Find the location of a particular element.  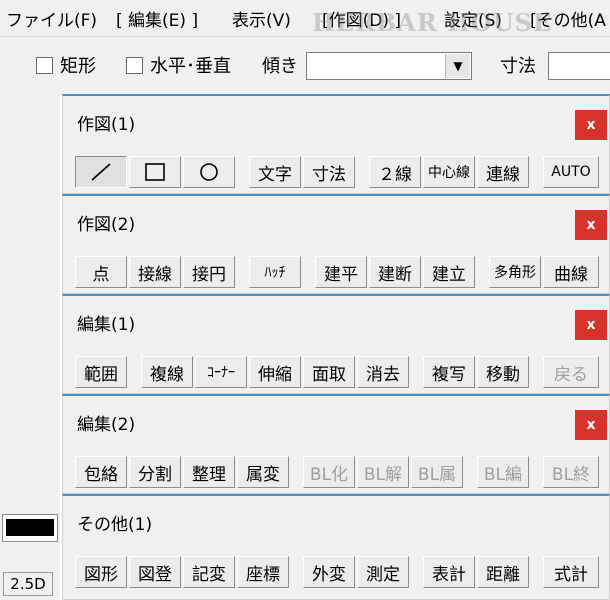

polygon-button: 多角形 is located at coordinates (515, 272).